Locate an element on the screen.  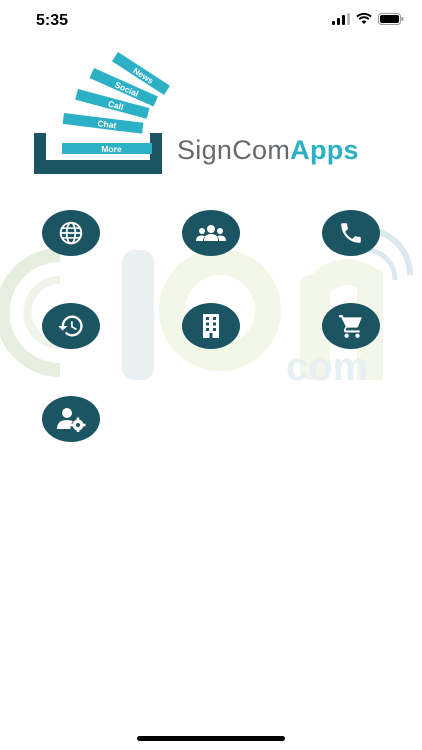
watermark-com: com is located at coordinates (327, 367).